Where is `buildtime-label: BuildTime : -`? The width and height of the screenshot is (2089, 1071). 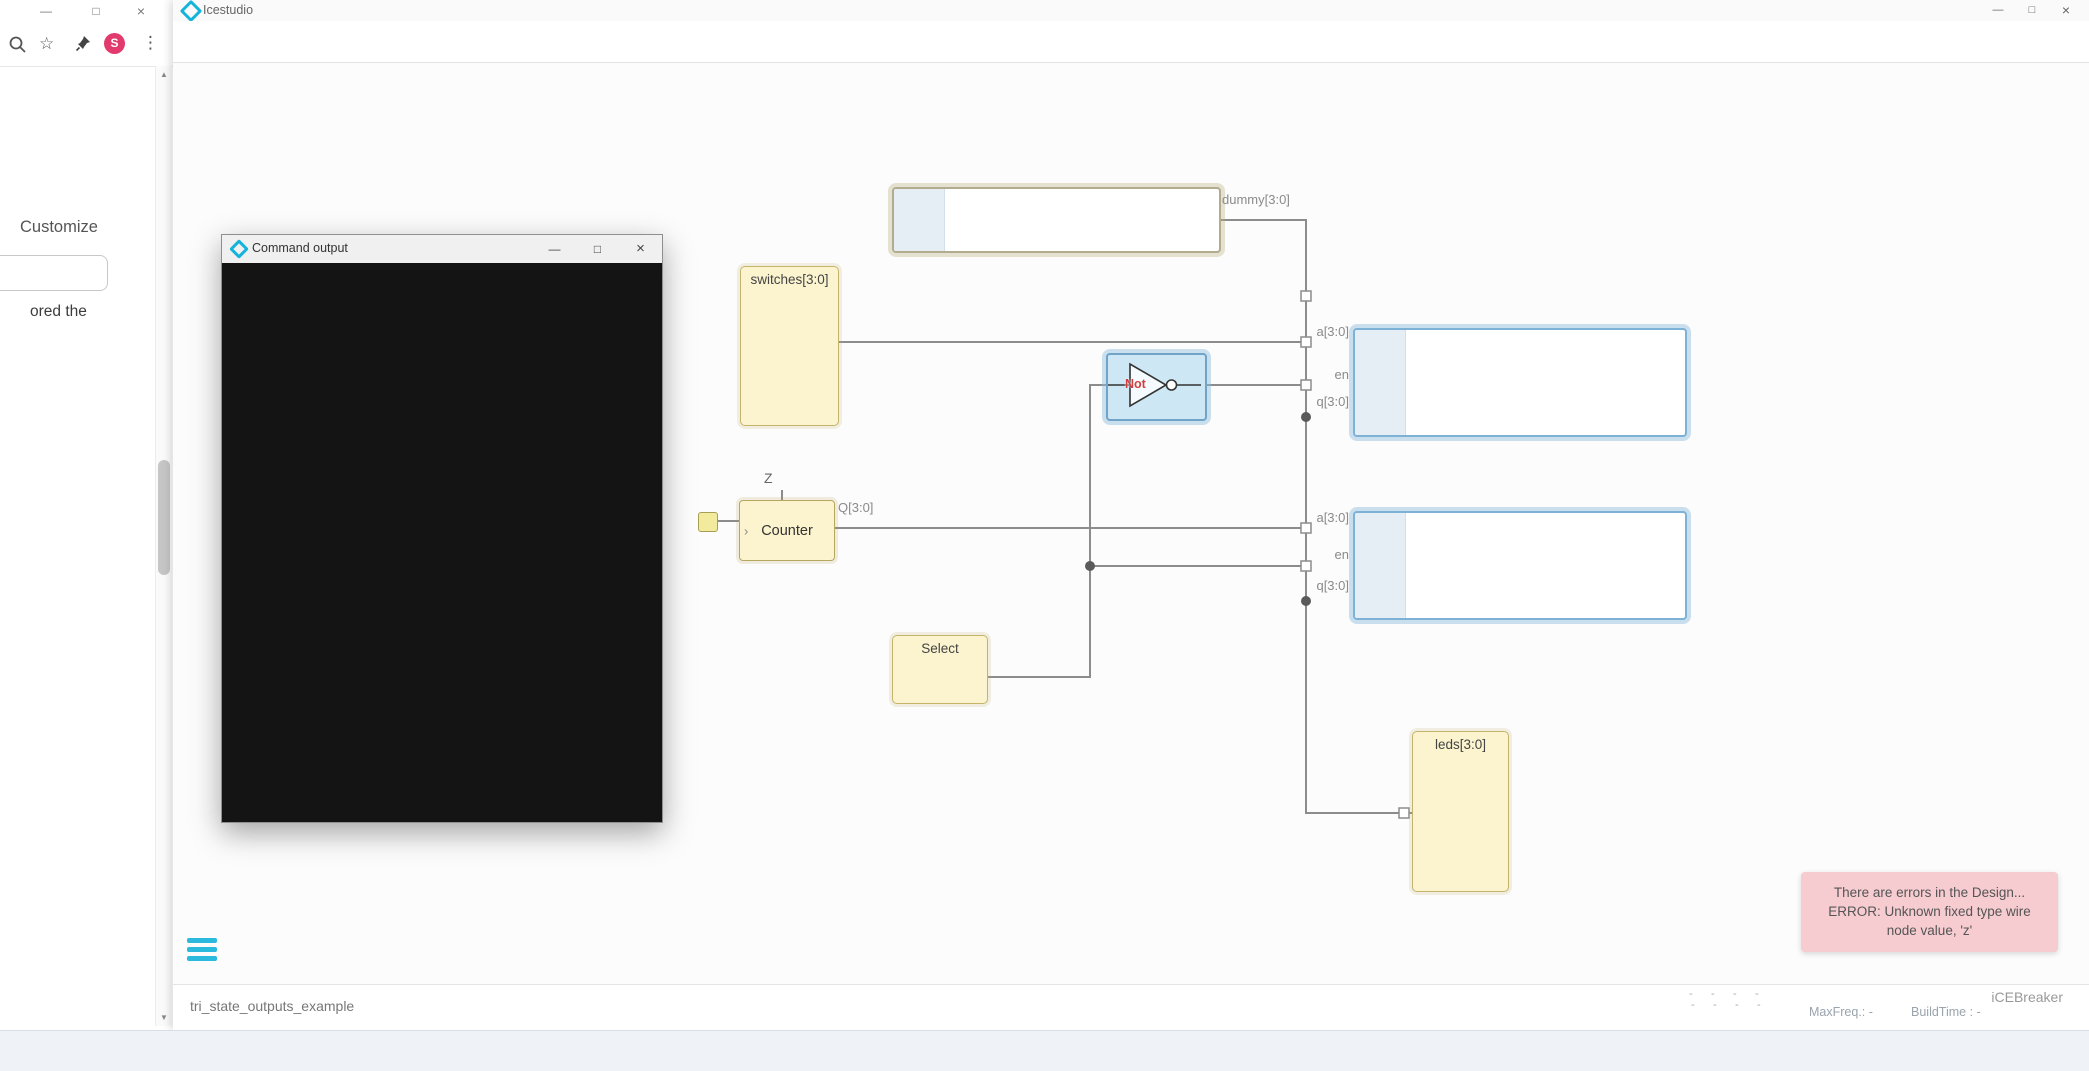 buildtime-label: BuildTime : - is located at coordinates (1946, 1012).